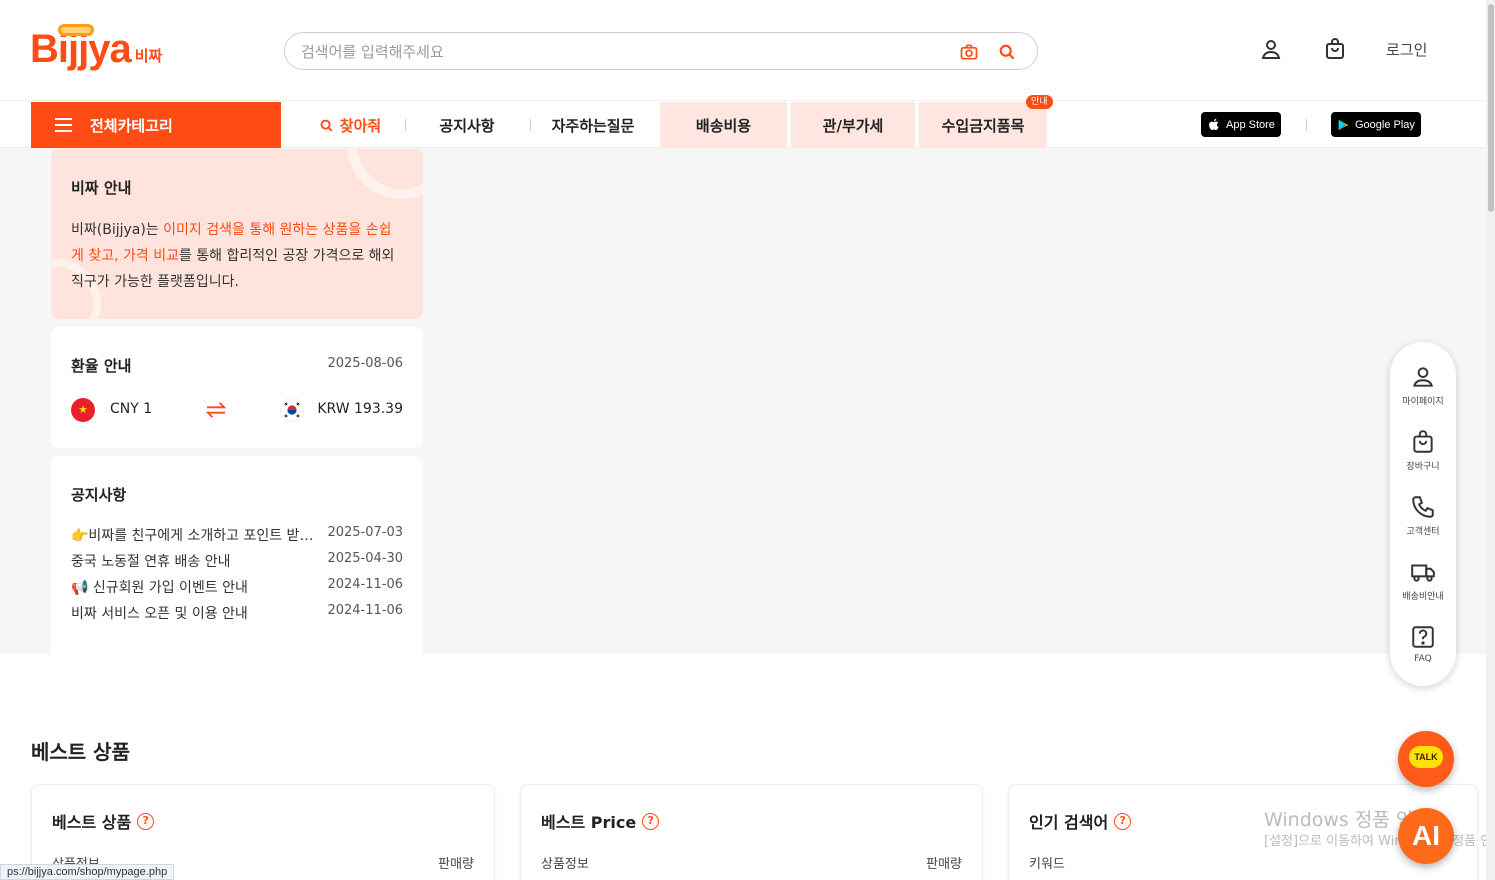 This screenshot has height=880, width=1495. Describe the element at coordinates (80, 752) in the screenshot. I see `best-section-title: 베스트 상품` at that location.